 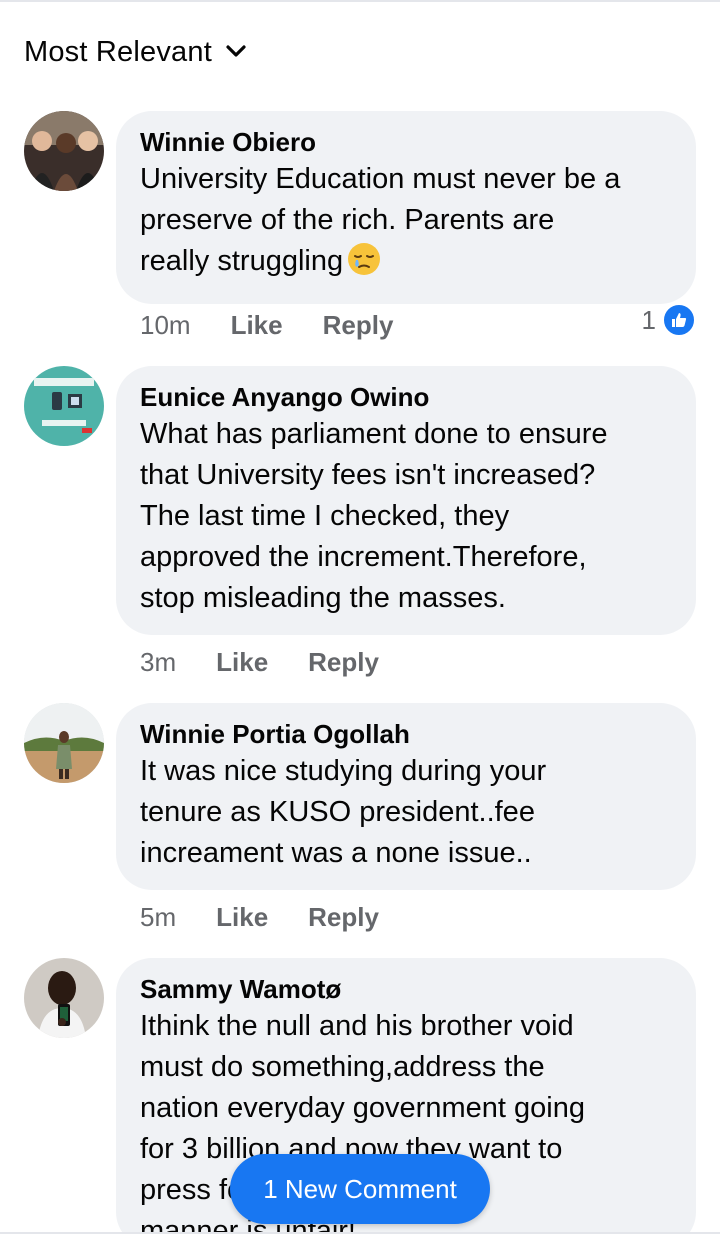 What do you see at coordinates (236, 52) in the screenshot?
I see `chevron-down-icon` at bounding box center [236, 52].